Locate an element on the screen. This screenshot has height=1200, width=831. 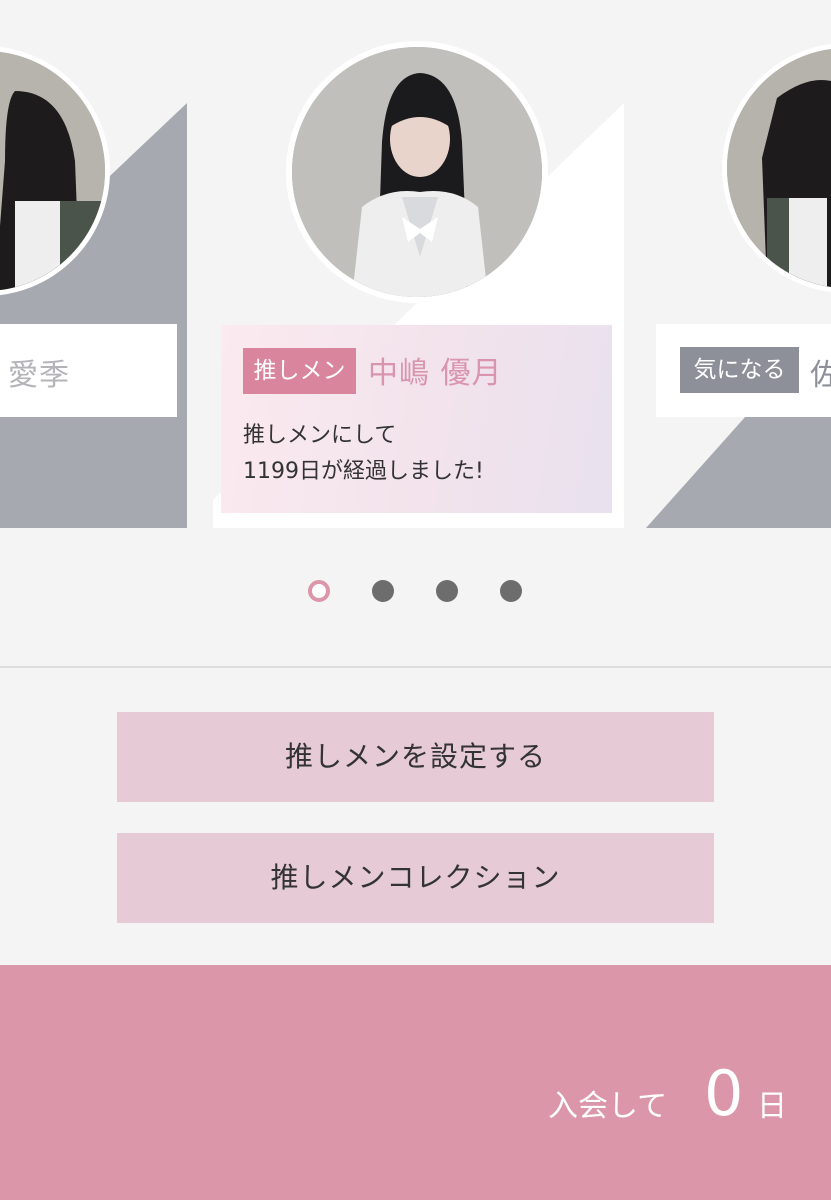
member-name-box-left: 愛季 is located at coordinates (88, 370).